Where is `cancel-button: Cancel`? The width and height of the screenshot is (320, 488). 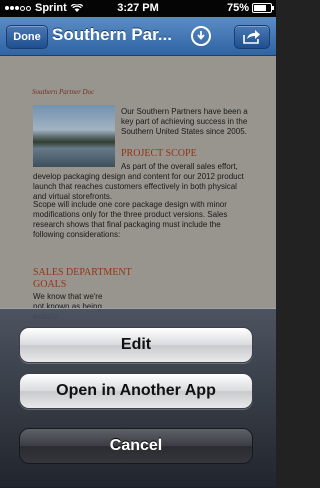
cancel-button: Cancel is located at coordinates (136, 446).